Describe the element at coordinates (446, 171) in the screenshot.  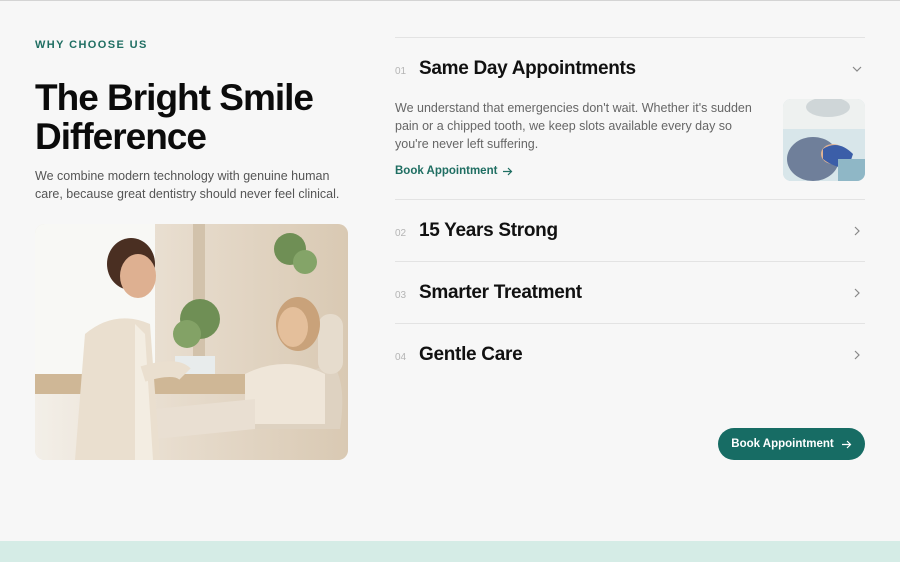
I see `link-label: Book Appointment` at that location.